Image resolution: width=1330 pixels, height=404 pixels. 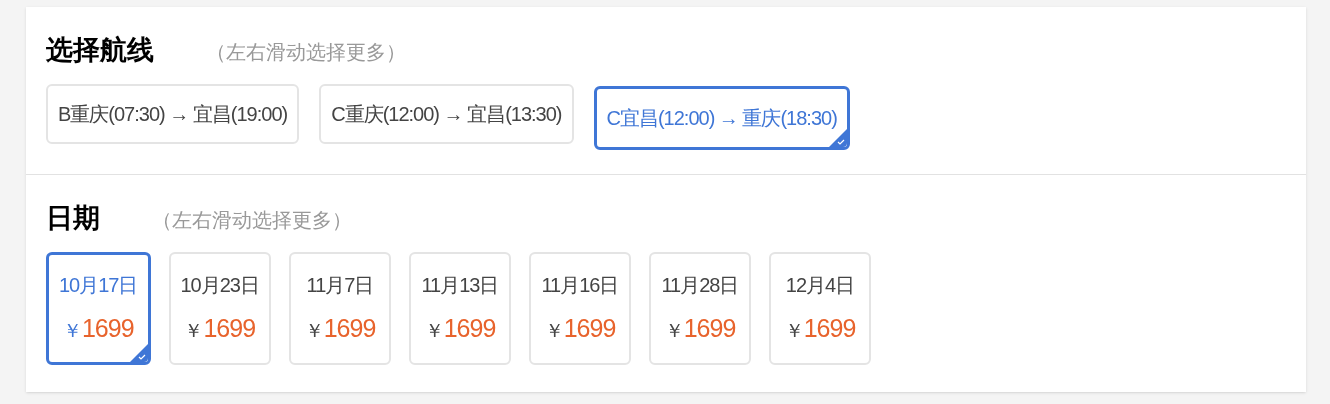 What do you see at coordinates (700, 285) in the screenshot?
I see `date-label: 11月28日` at bounding box center [700, 285].